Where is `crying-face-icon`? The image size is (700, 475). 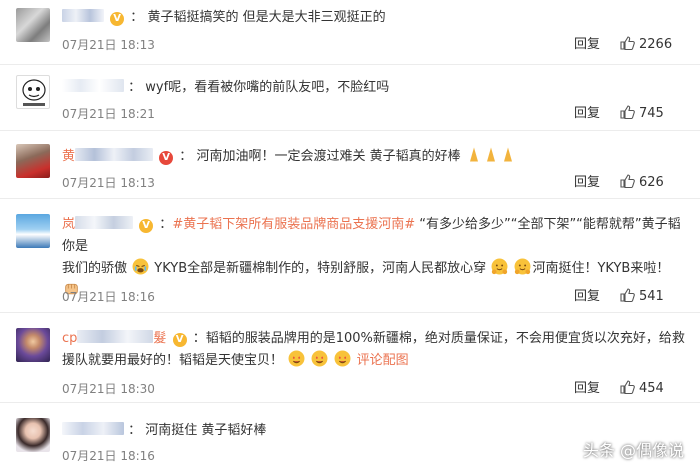
crying-face-icon is located at coordinates (140, 266).